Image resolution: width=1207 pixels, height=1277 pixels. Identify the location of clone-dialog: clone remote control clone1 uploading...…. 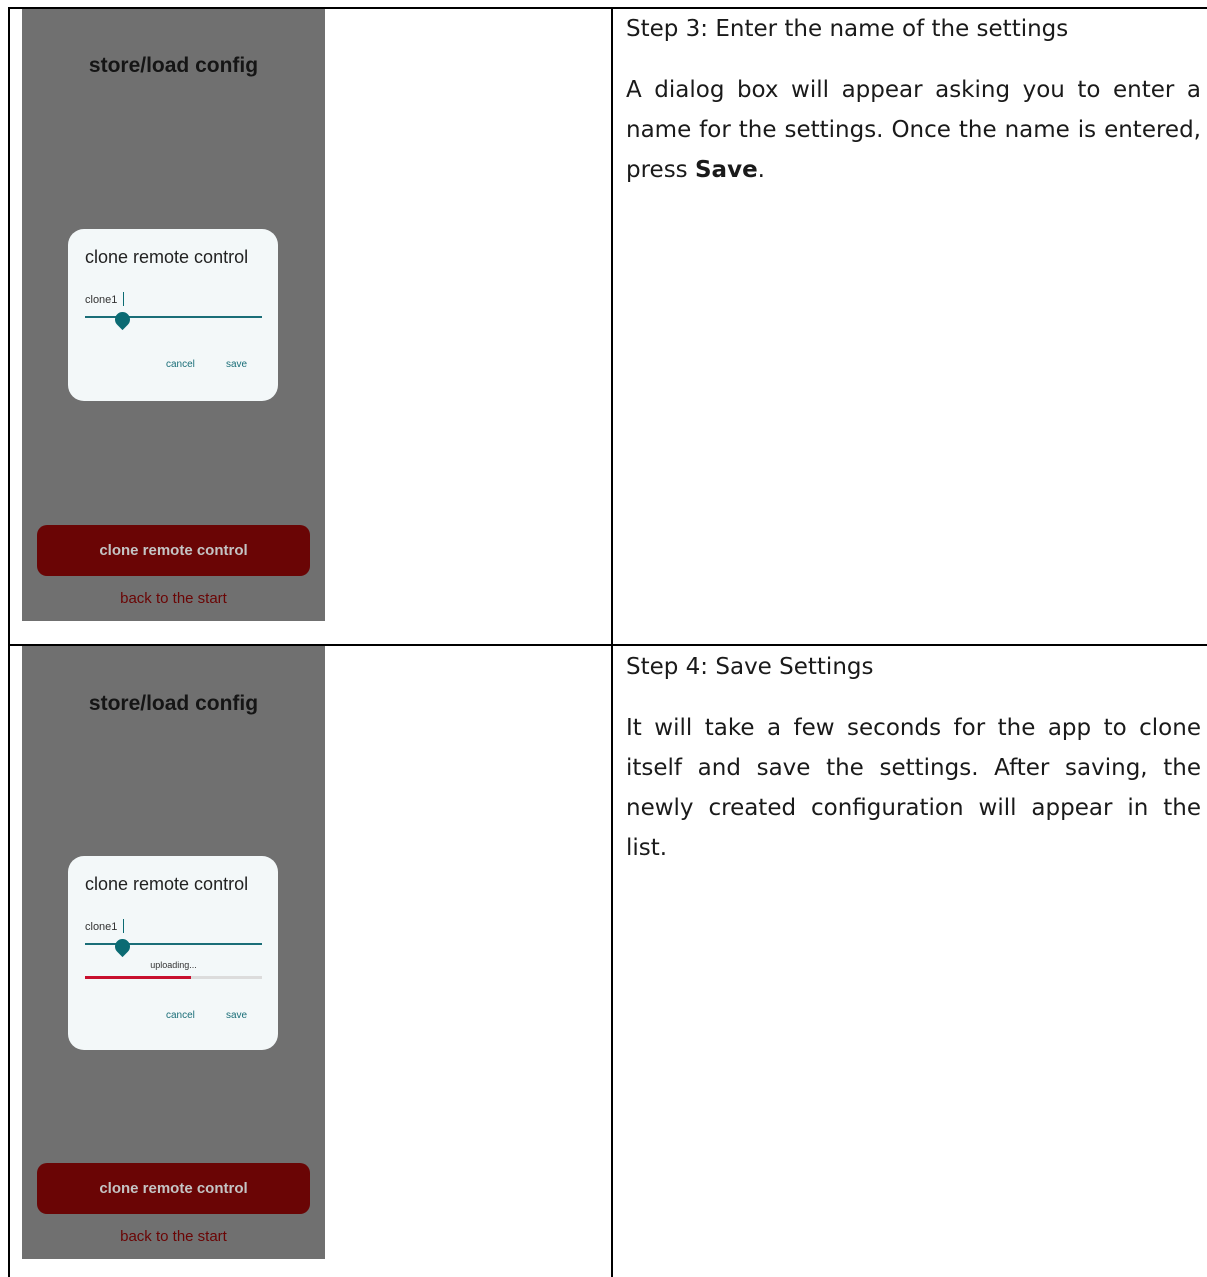
(173, 953).